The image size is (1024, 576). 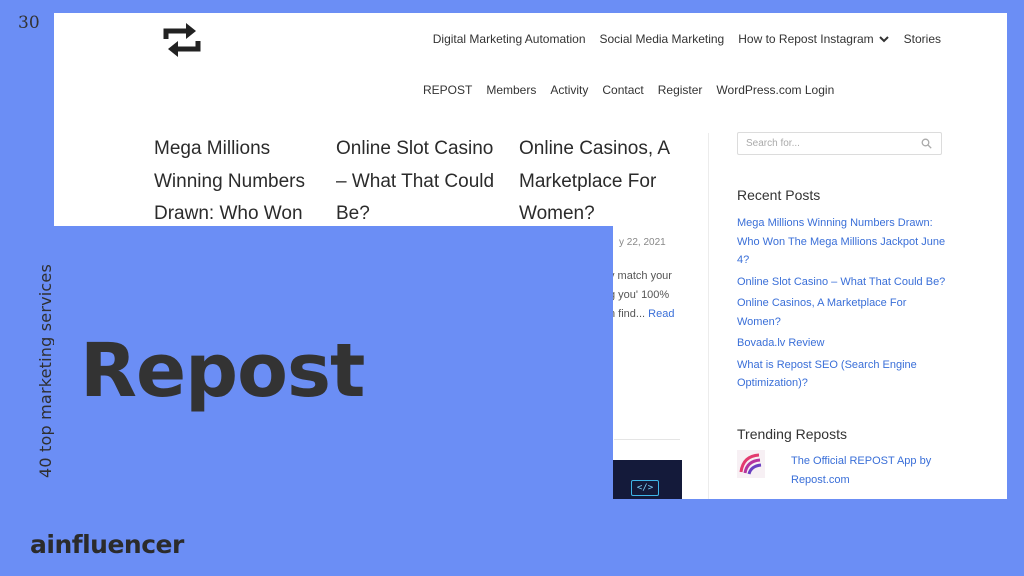 What do you see at coordinates (421, 182) in the screenshot?
I see `post-title: Online Slot Casino – What That Could Be?` at bounding box center [421, 182].